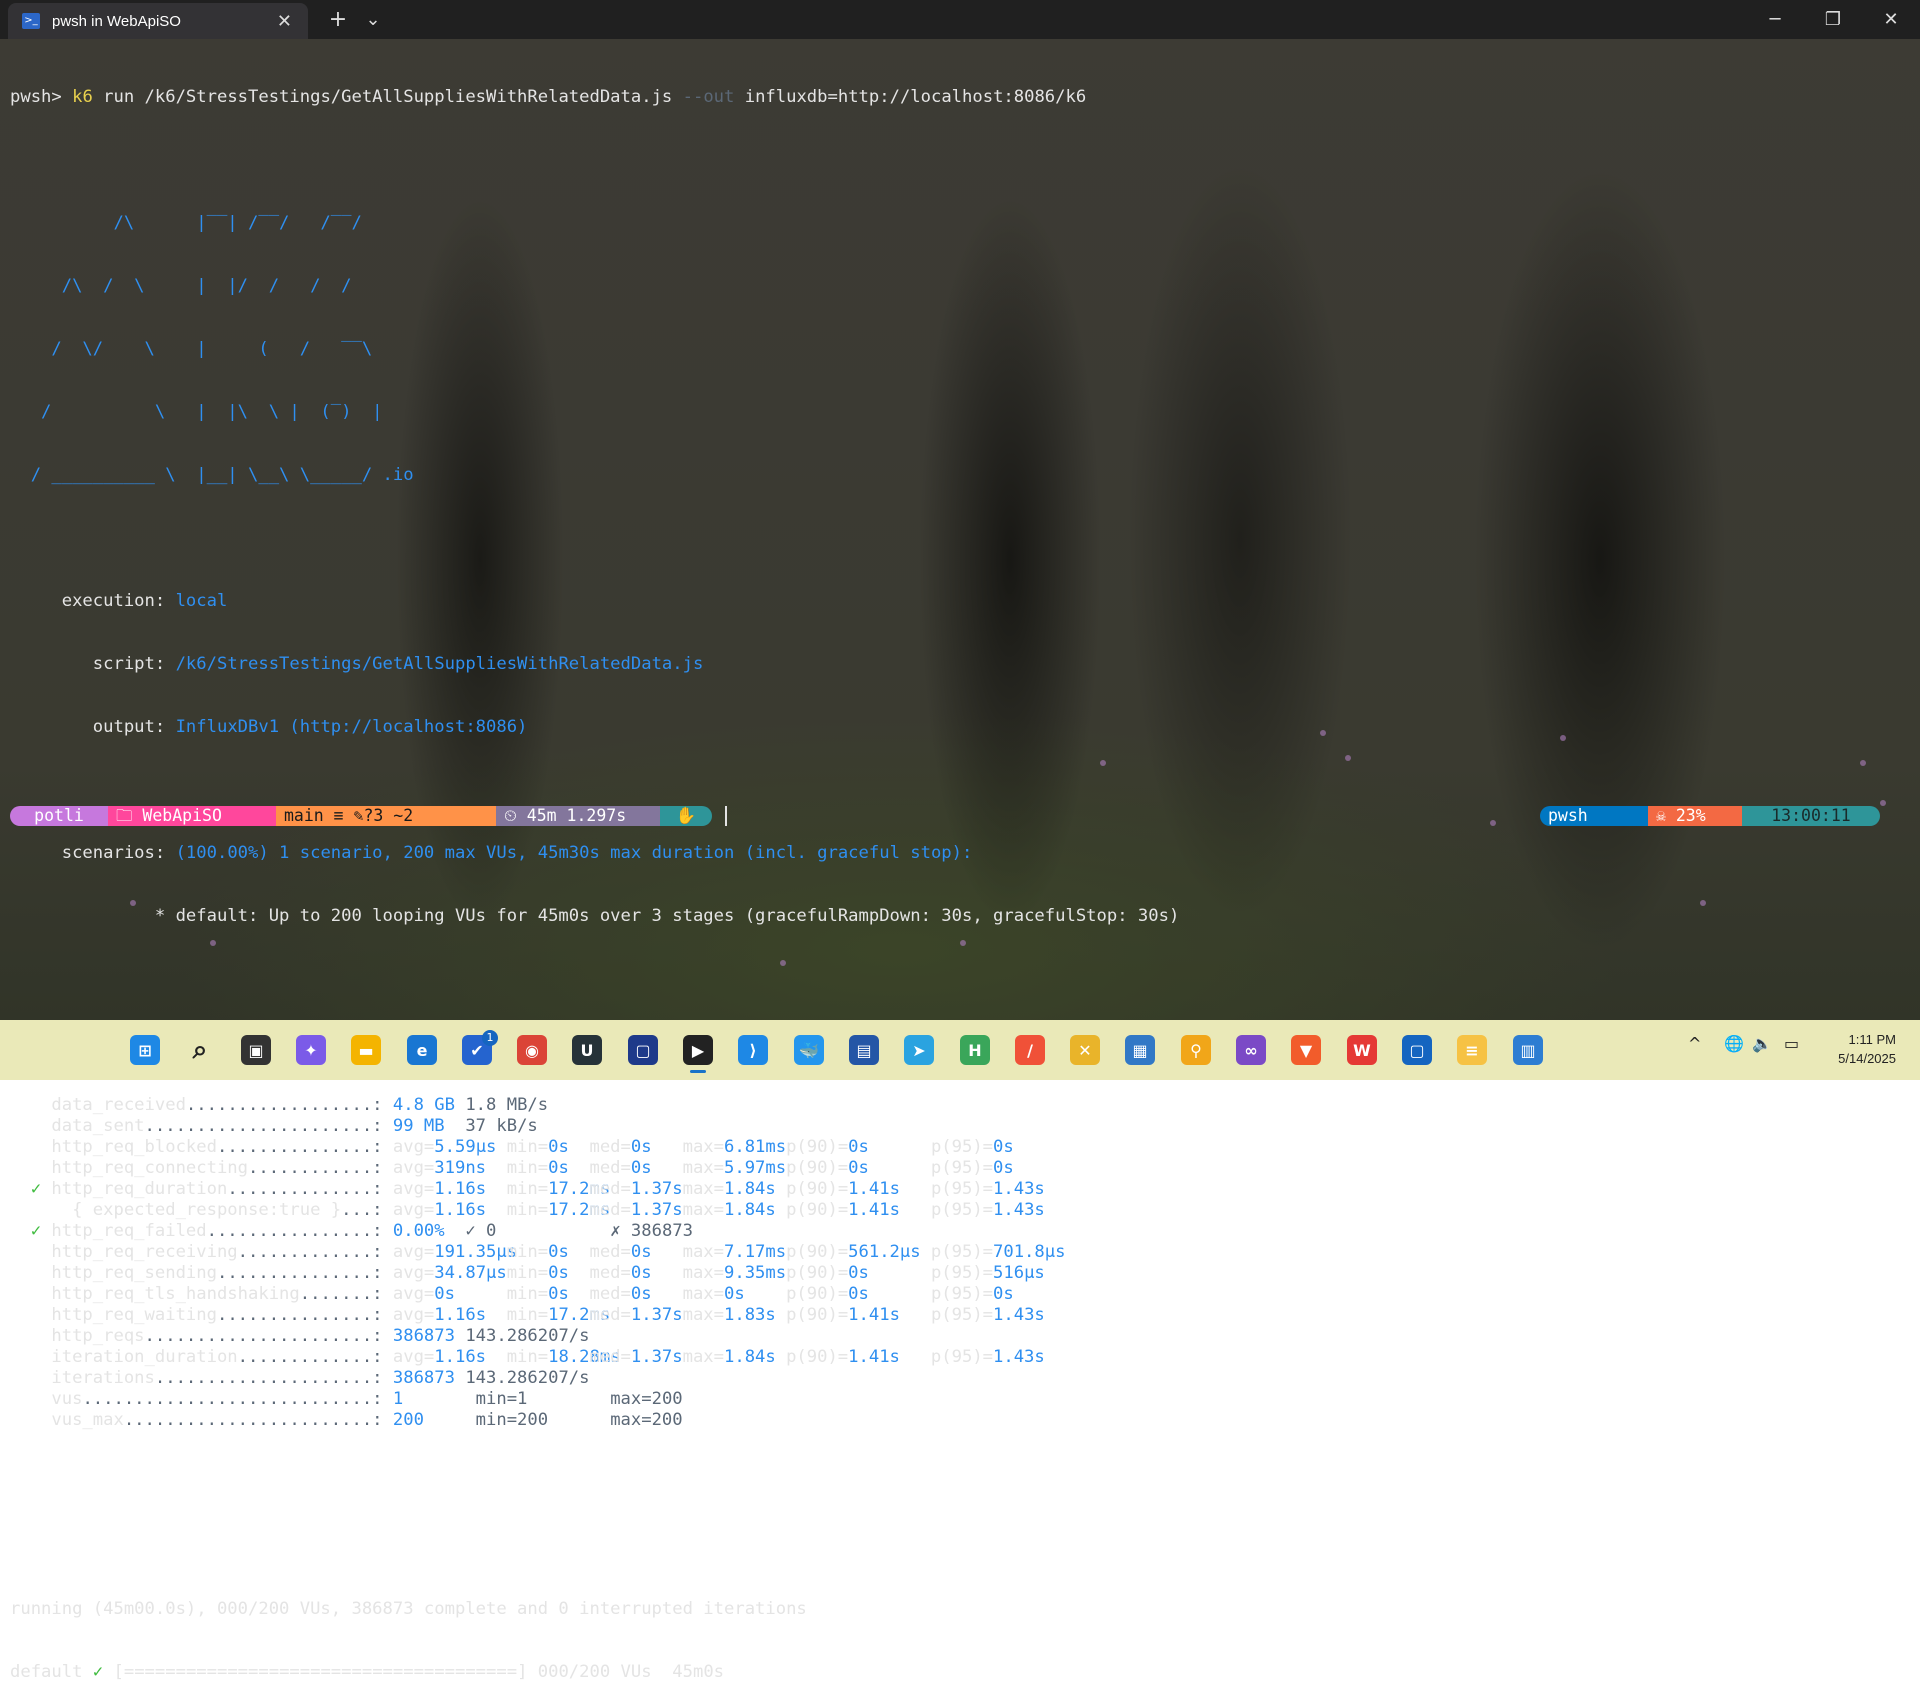 This screenshot has height=1704, width=1920. I want to click on metric-stat: p(90)=0s, so click(858, 1294).